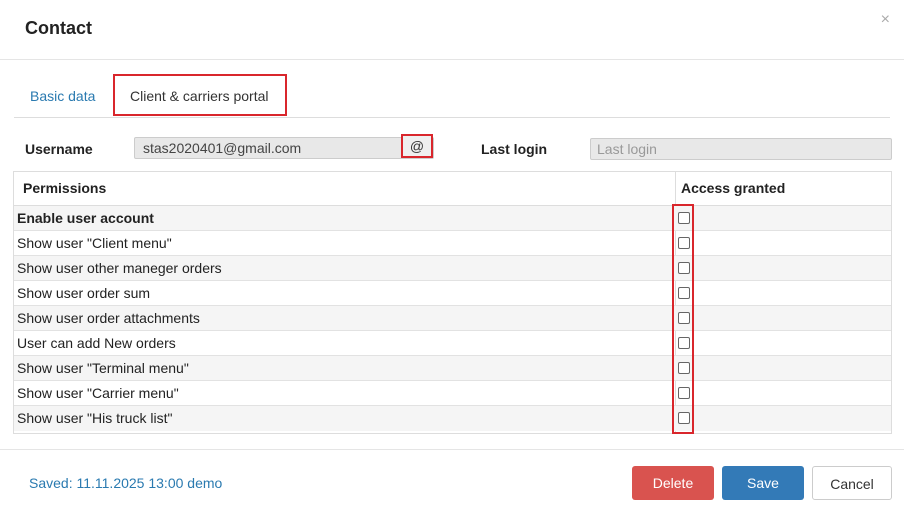 This screenshot has height=512, width=904. I want to click on permission-label: Show user order sum, so click(84, 293).